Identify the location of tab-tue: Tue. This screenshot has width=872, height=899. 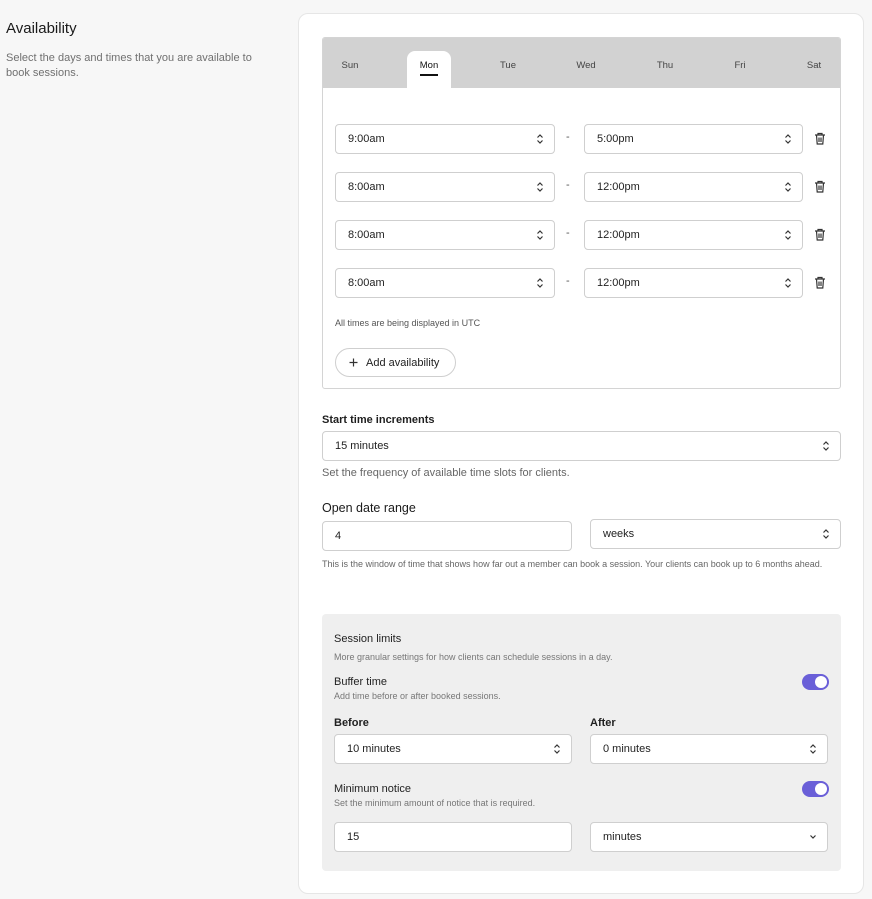
(508, 69).